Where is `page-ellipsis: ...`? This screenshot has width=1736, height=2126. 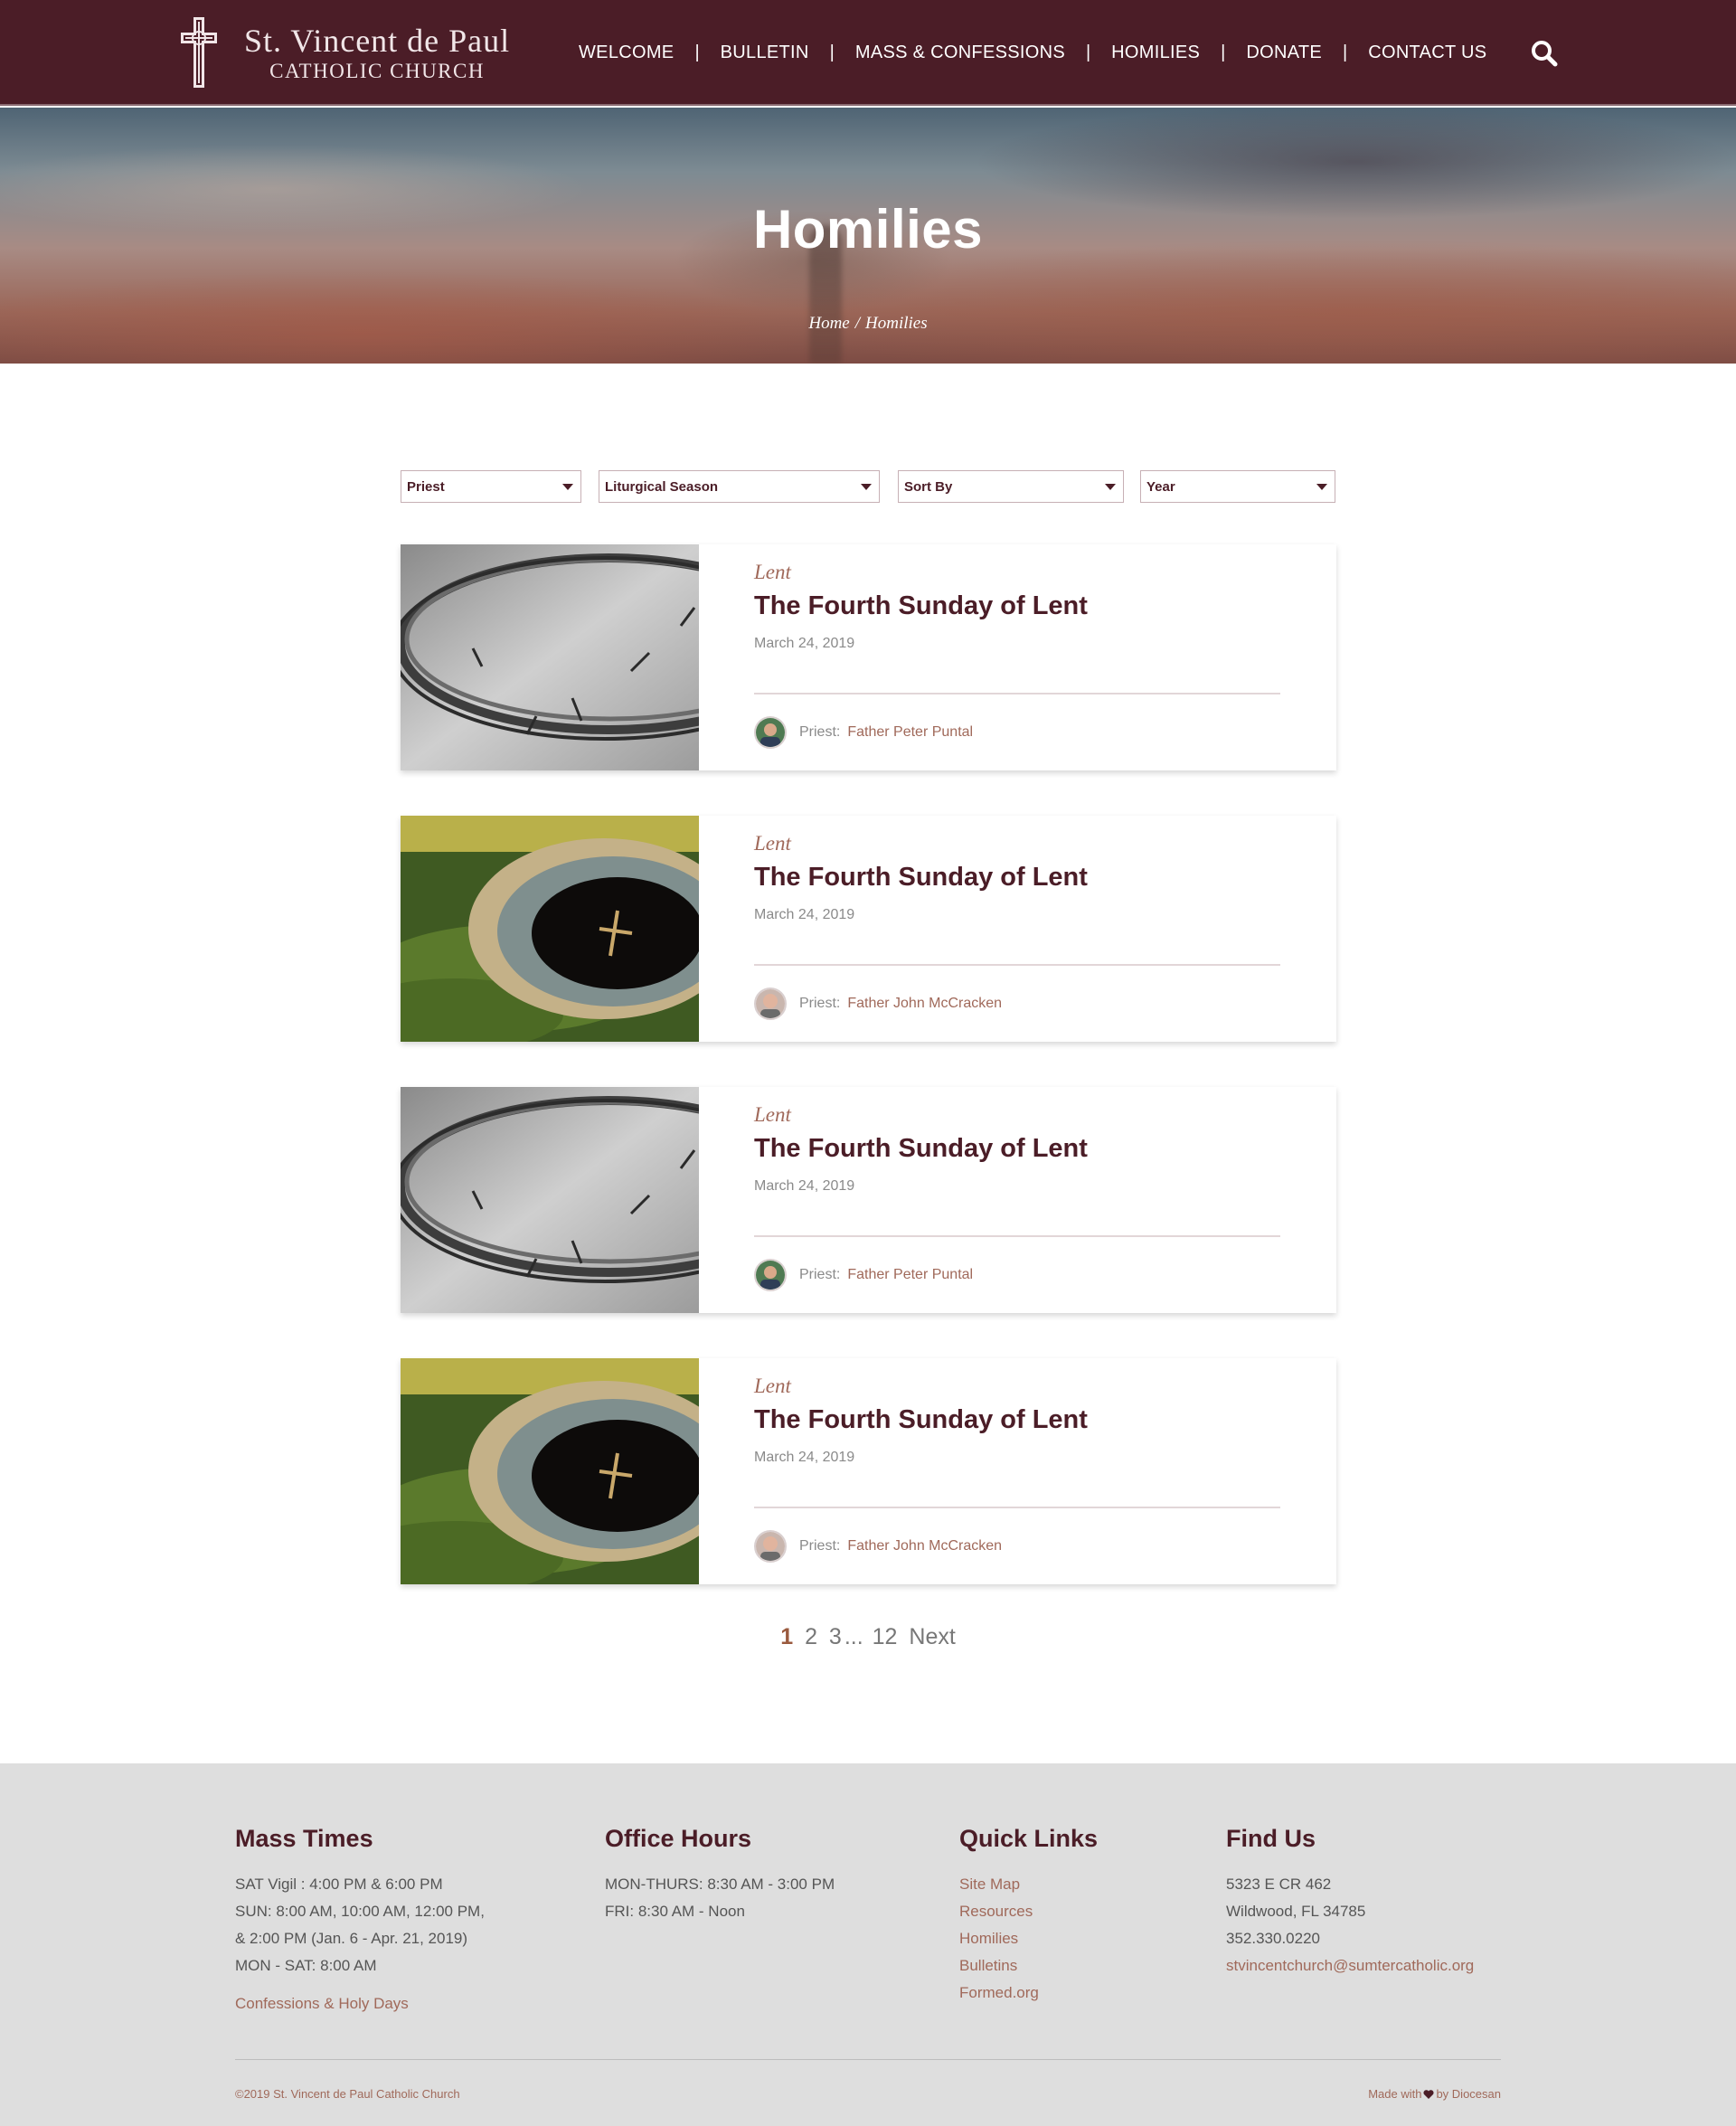 page-ellipsis: ... is located at coordinates (854, 1636).